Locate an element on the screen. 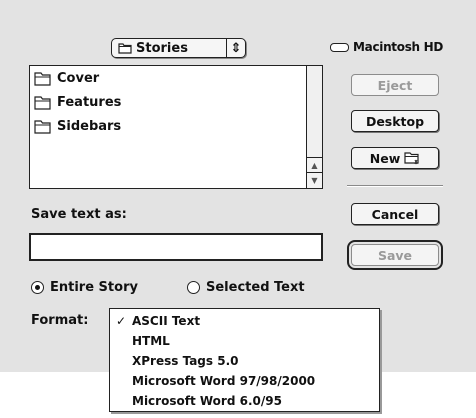 Image resolution: width=476 pixels, height=418 pixels. menu-item-word-6: Microsoft Word 6.0/95 is located at coordinates (244, 401).